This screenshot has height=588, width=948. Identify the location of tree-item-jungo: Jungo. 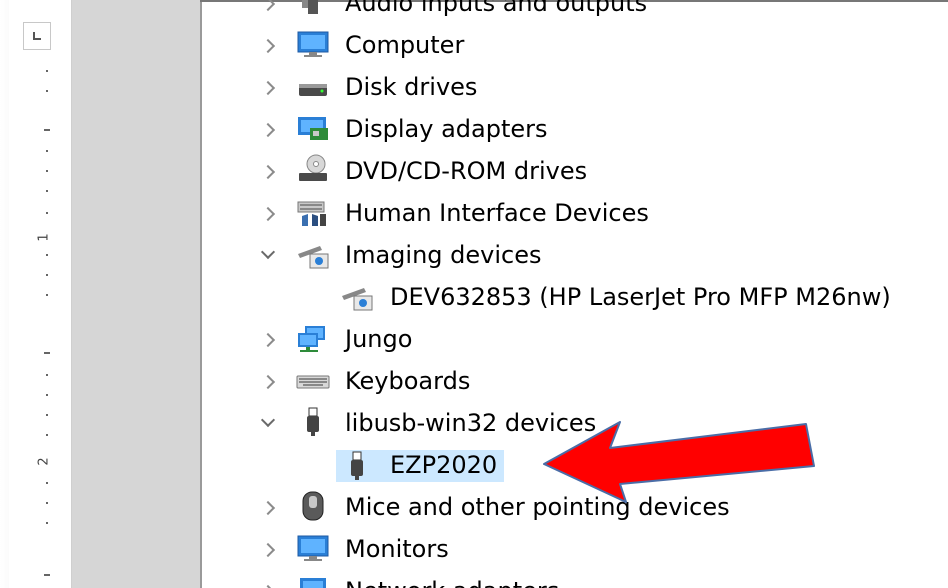
(560, 340).